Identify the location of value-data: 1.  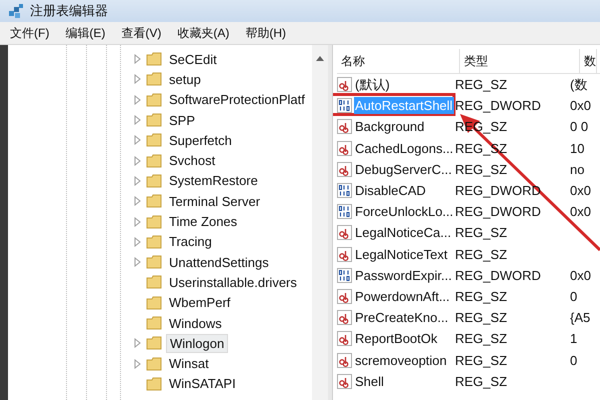
(574, 338).